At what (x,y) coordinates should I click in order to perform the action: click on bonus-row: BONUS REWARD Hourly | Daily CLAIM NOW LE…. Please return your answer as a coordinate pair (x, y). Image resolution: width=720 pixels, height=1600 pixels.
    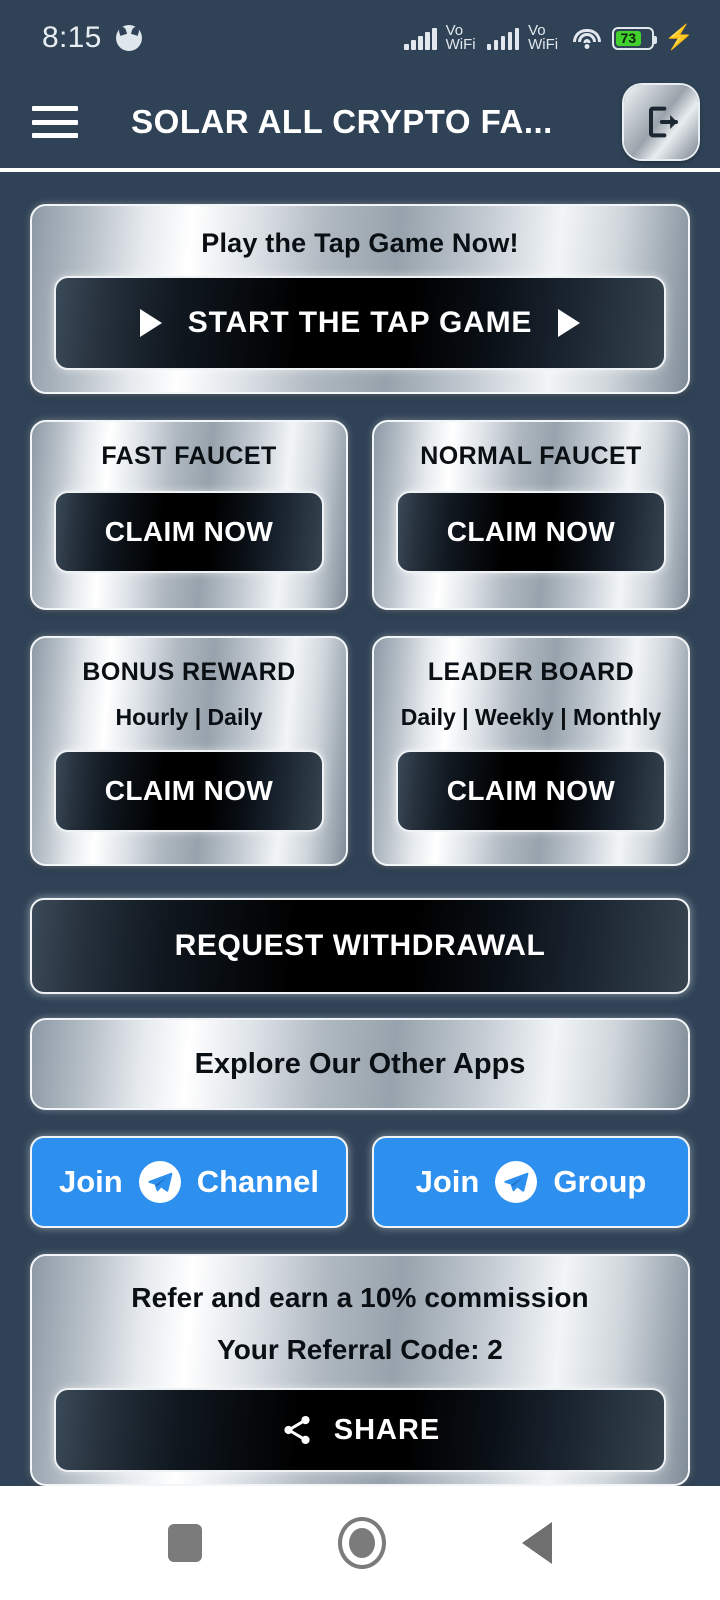
    Looking at the image, I should click on (360, 751).